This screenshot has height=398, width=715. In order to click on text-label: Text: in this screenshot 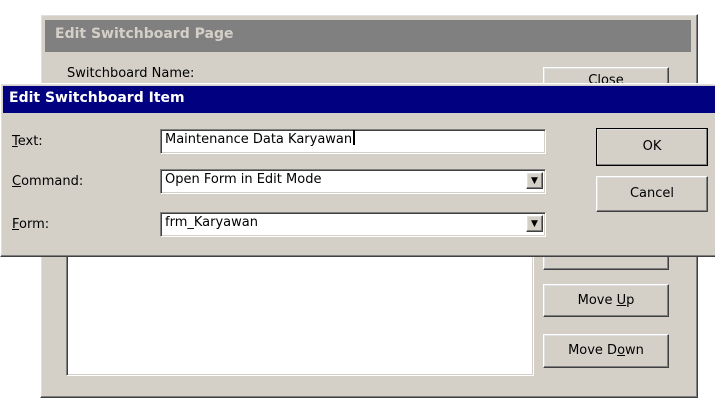, I will do `click(27, 141)`.